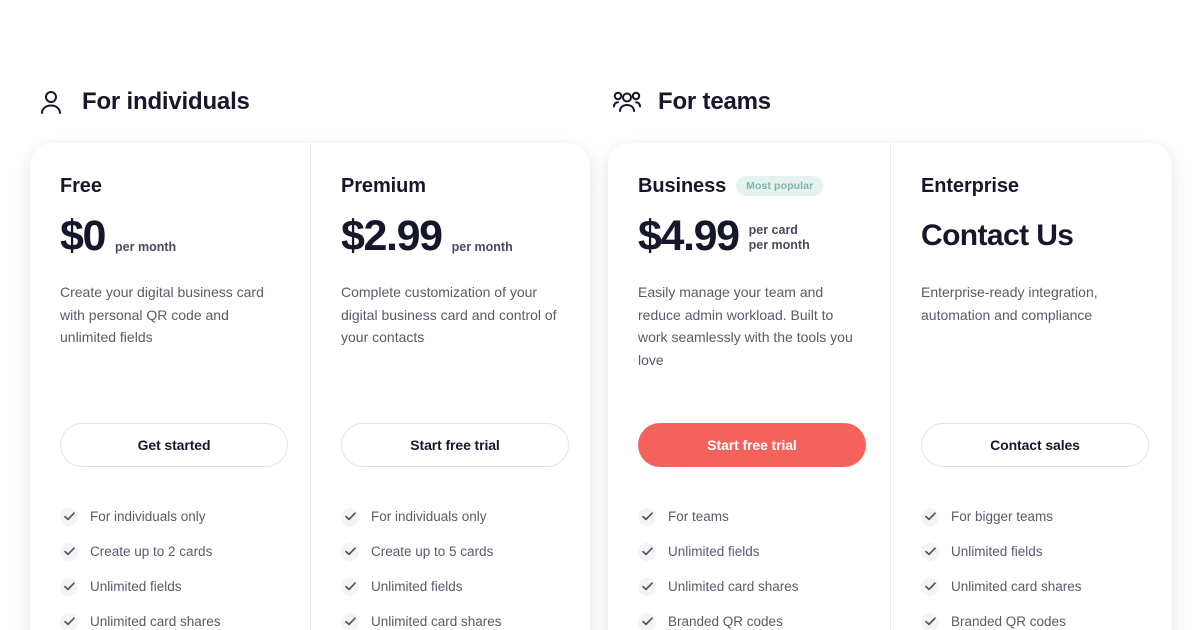 The image size is (1200, 630). I want to click on get-started-button: Get started, so click(174, 445).